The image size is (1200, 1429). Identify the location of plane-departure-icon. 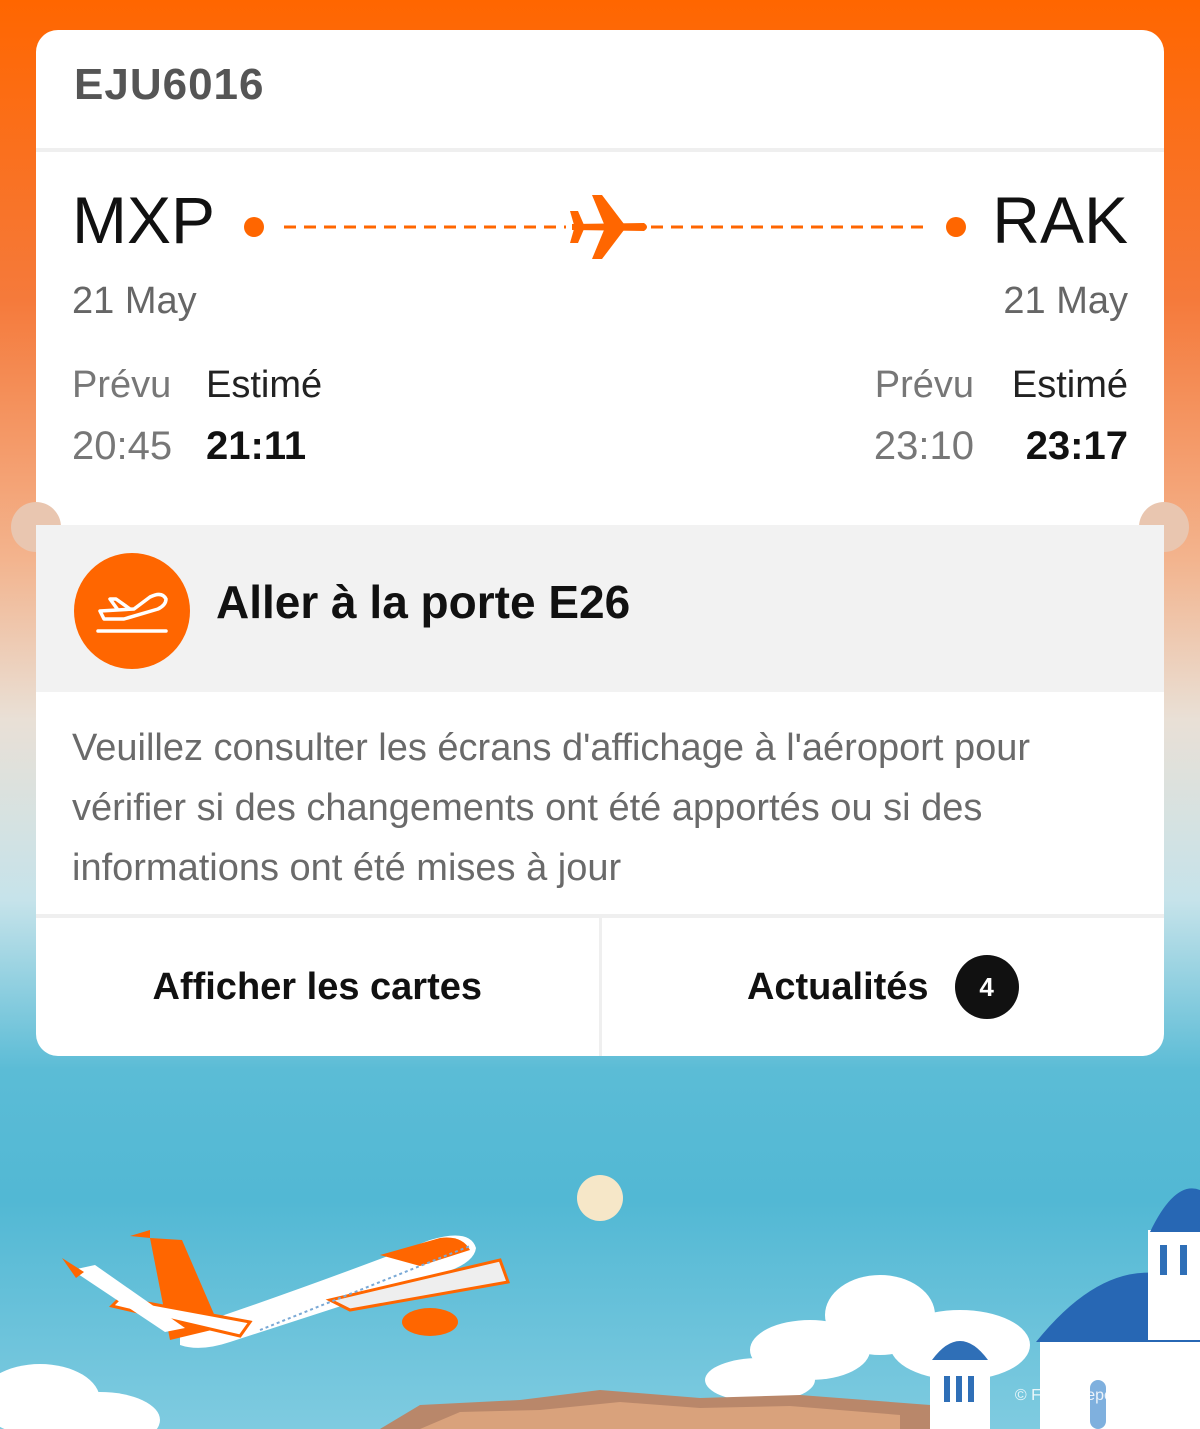
(132, 611).